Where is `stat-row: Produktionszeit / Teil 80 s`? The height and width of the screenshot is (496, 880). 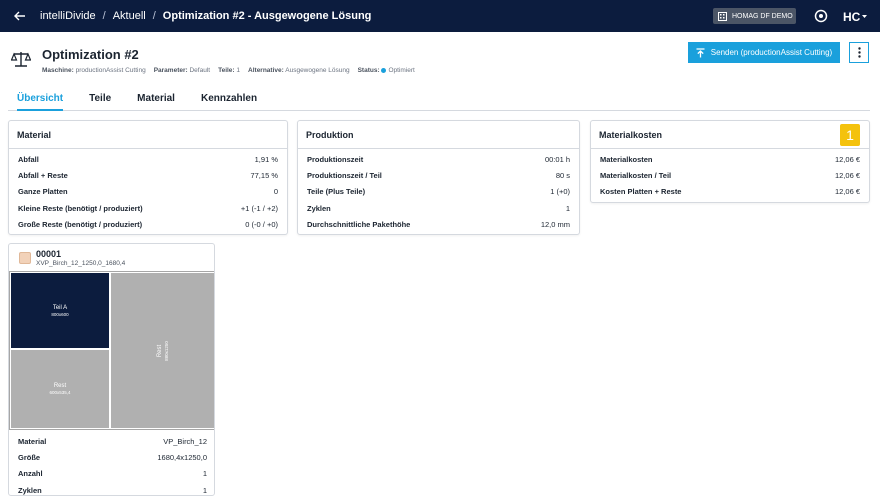 stat-row: Produktionszeit / Teil 80 s is located at coordinates (438, 176).